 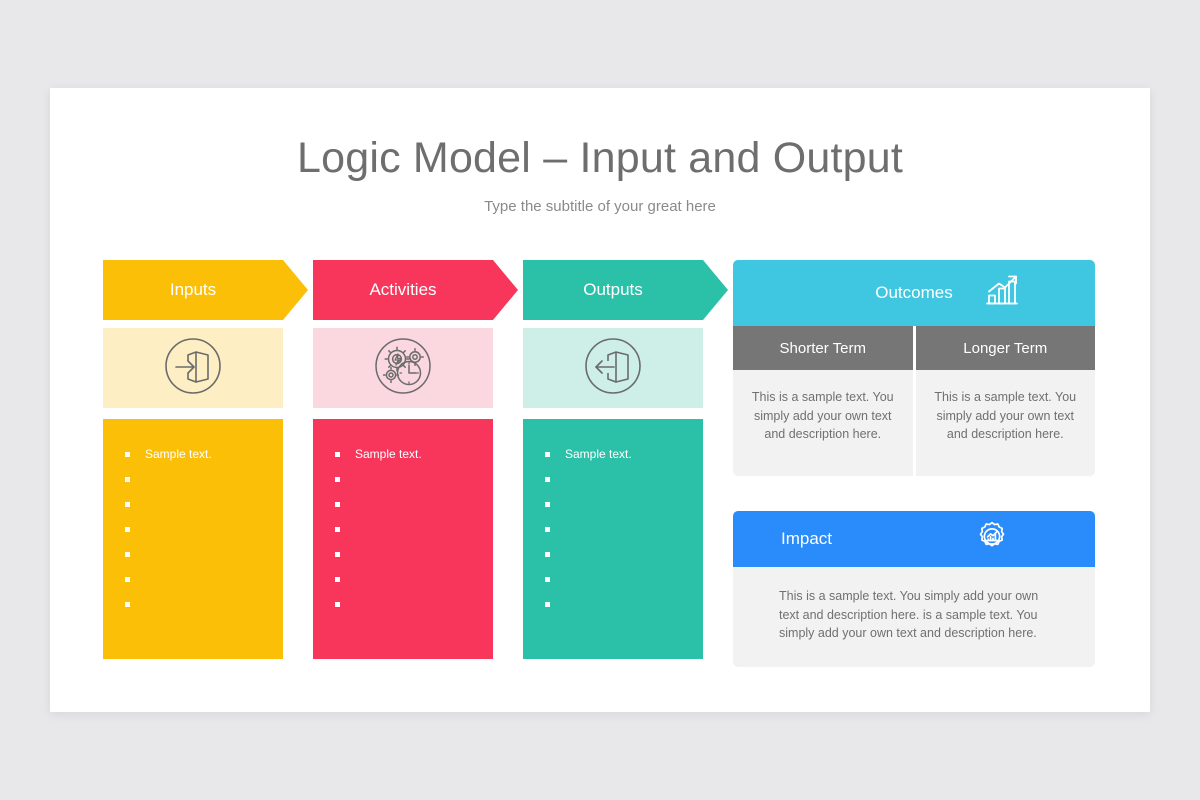 I want to click on page-subtitle: Type the subtitle of your great here, so click(x=600, y=206).